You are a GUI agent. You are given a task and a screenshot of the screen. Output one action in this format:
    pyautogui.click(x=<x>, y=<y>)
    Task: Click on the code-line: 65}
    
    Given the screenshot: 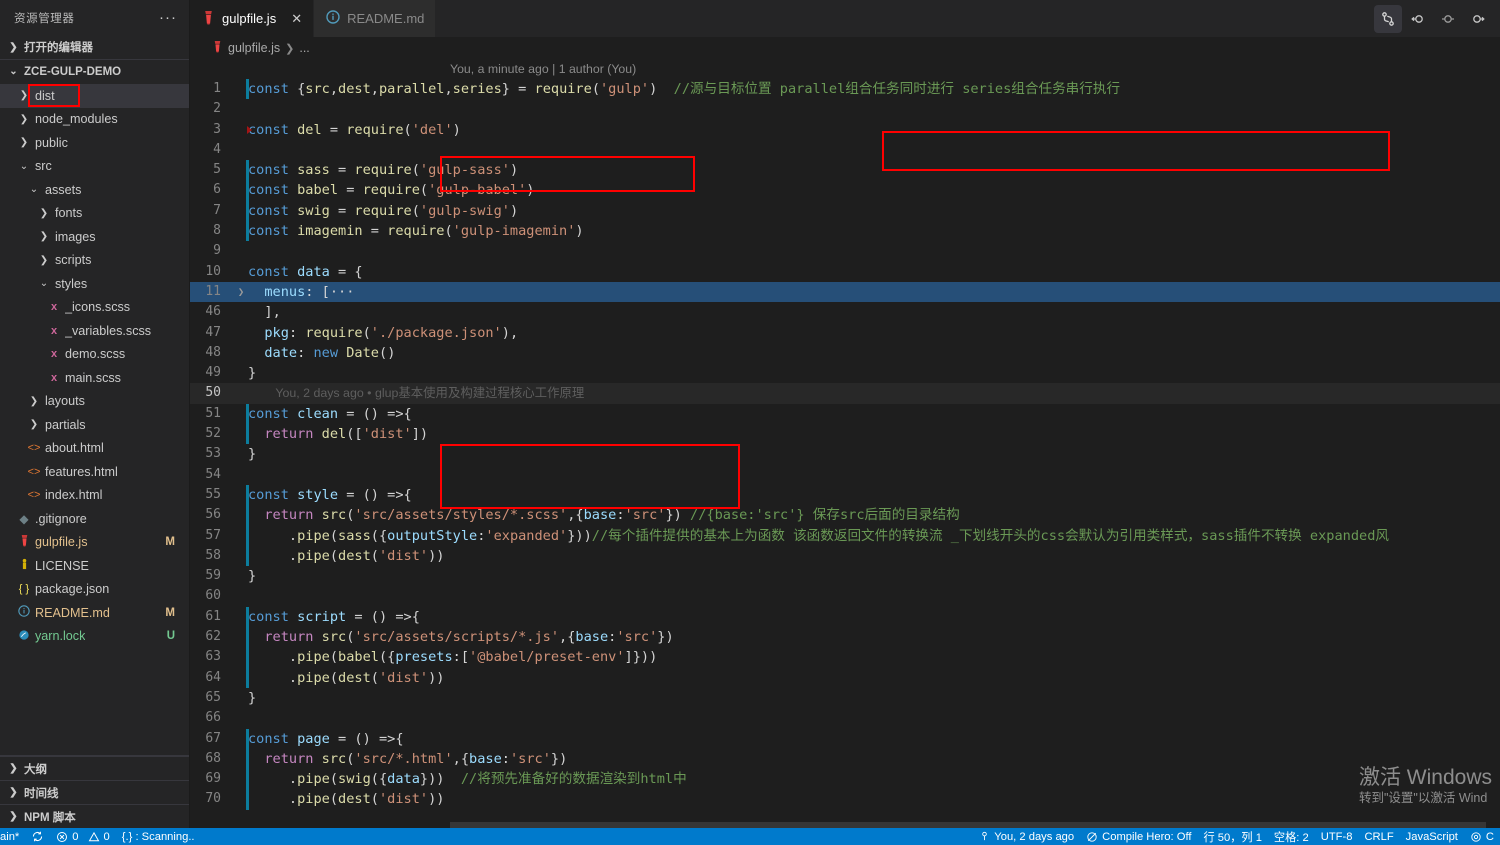 What is the action you would take?
    pyautogui.click(x=845, y=698)
    